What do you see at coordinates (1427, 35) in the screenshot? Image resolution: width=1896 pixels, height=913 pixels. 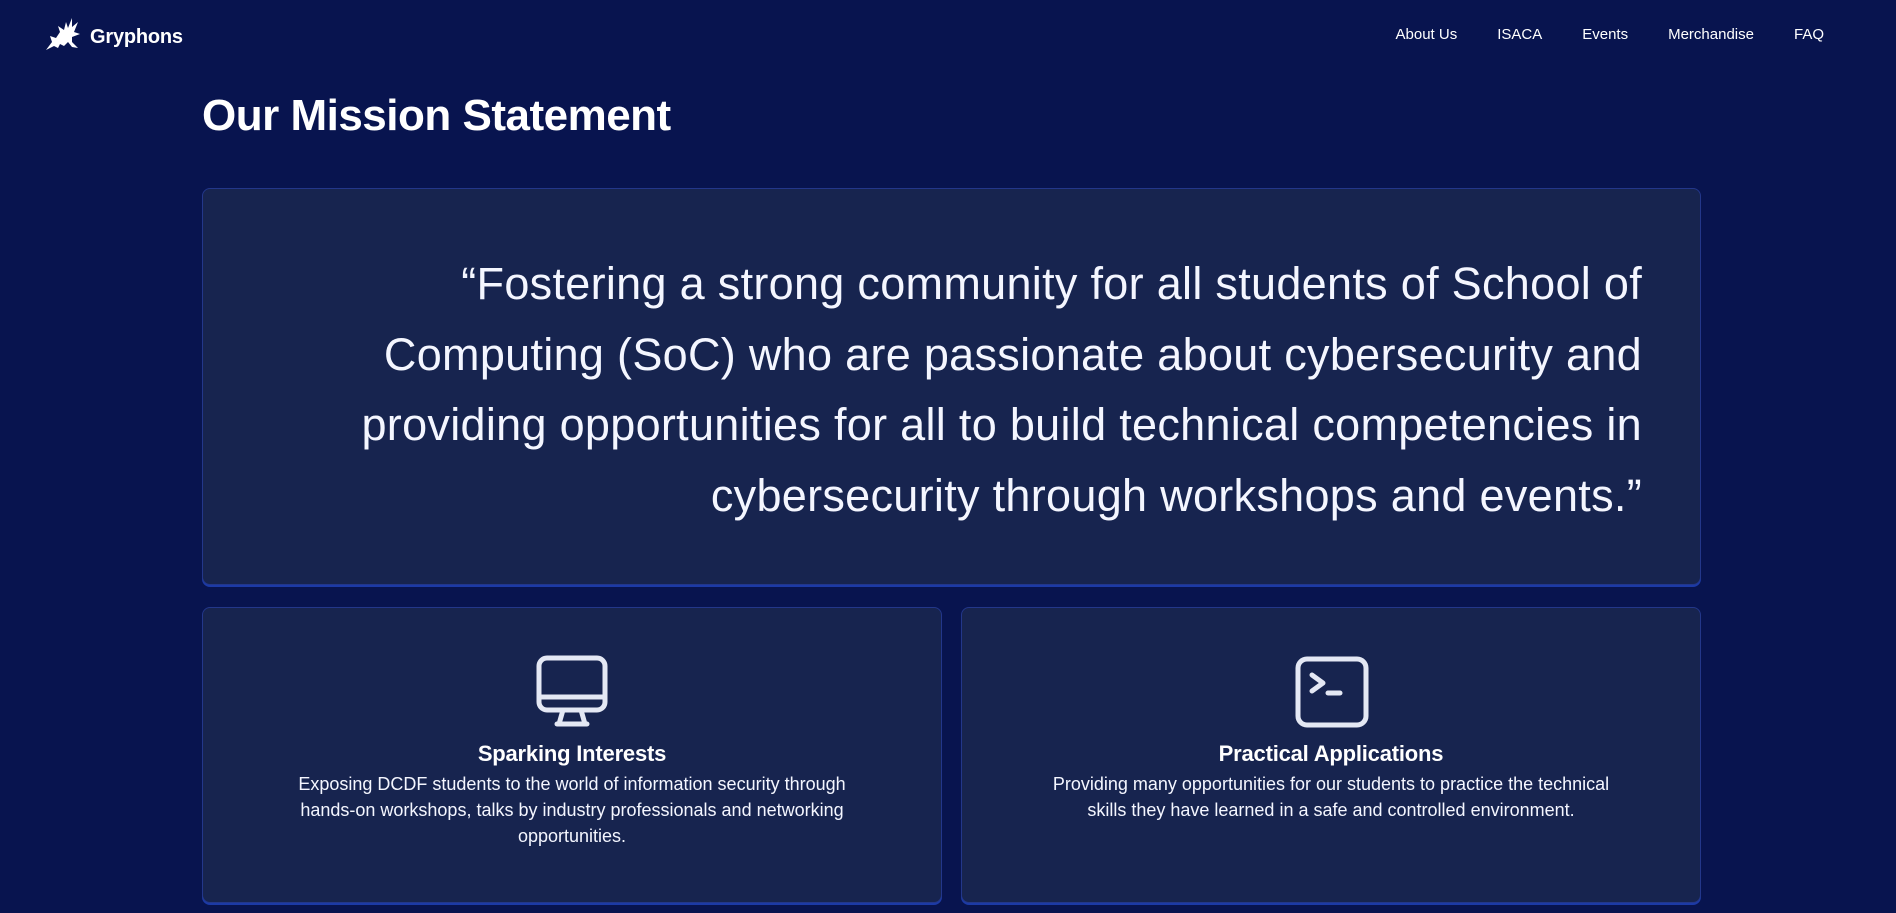 I see `nav-link-about-us: About Us` at bounding box center [1427, 35].